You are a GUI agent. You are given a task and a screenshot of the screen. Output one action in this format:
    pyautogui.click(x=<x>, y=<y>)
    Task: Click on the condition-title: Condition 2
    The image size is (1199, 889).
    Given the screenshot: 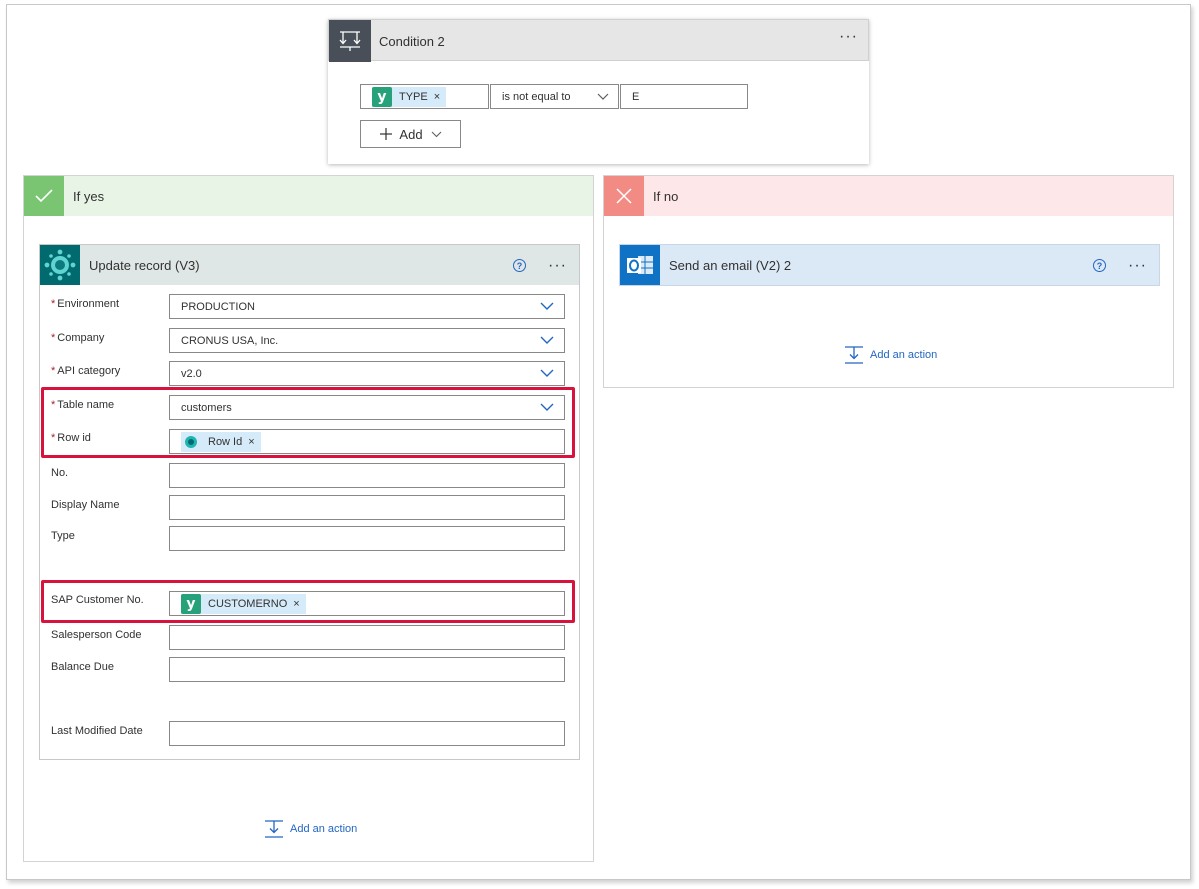 What is the action you would take?
    pyautogui.click(x=412, y=41)
    